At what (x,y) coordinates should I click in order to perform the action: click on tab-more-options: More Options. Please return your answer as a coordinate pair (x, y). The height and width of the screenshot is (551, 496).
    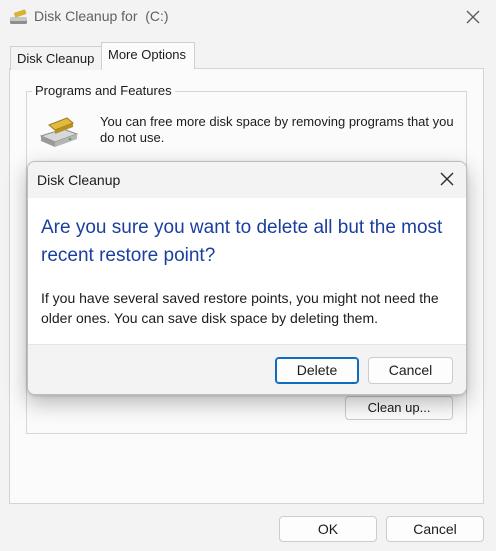
    Looking at the image, I should click on (148, 55).